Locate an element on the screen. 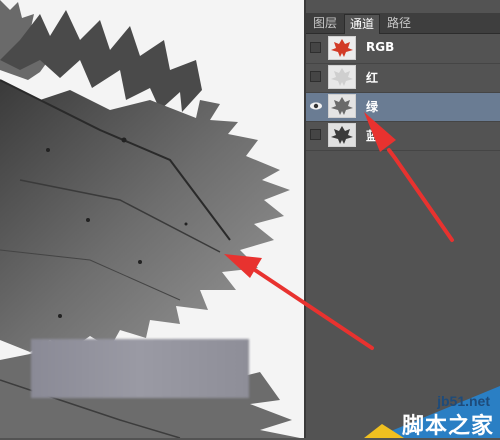  channel-label: RGB is located at coordinates (380, 47).